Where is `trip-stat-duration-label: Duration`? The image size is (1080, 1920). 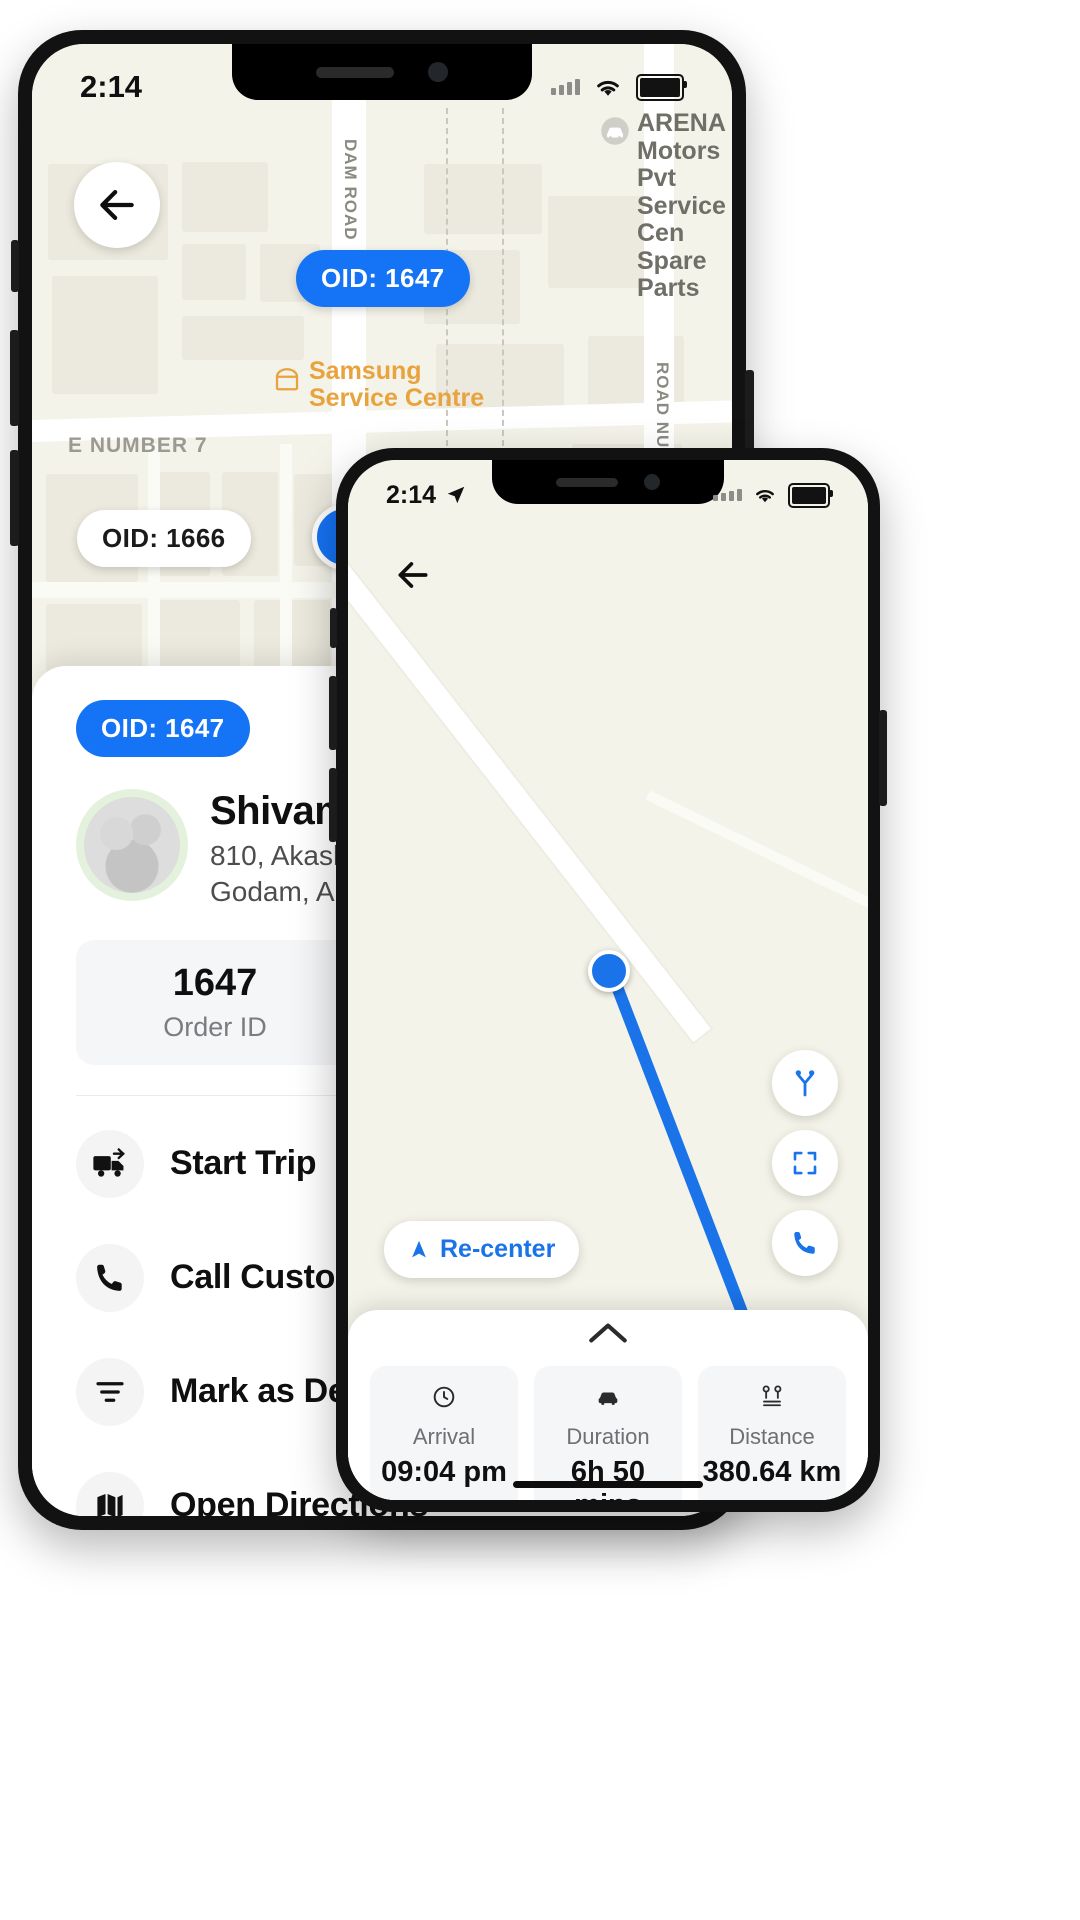
trip-stat-duration-label: Duration is located at coordinates (608, 1436).